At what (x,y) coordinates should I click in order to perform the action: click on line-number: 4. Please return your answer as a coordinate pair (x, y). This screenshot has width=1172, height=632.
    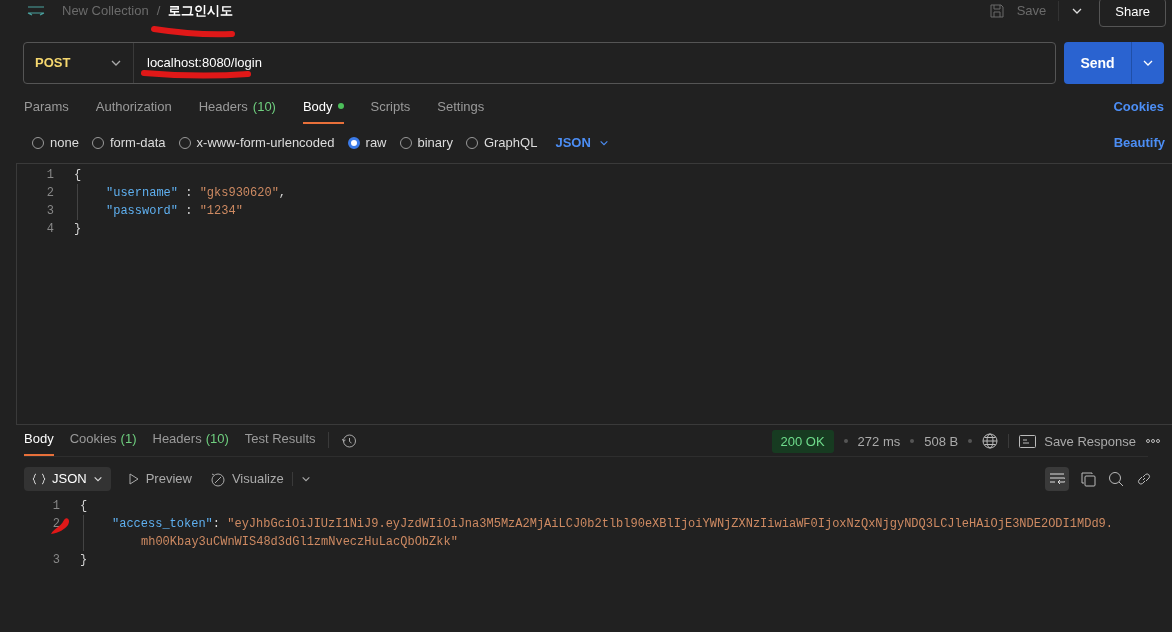
    Looking at the image, I should click on (49, 229).